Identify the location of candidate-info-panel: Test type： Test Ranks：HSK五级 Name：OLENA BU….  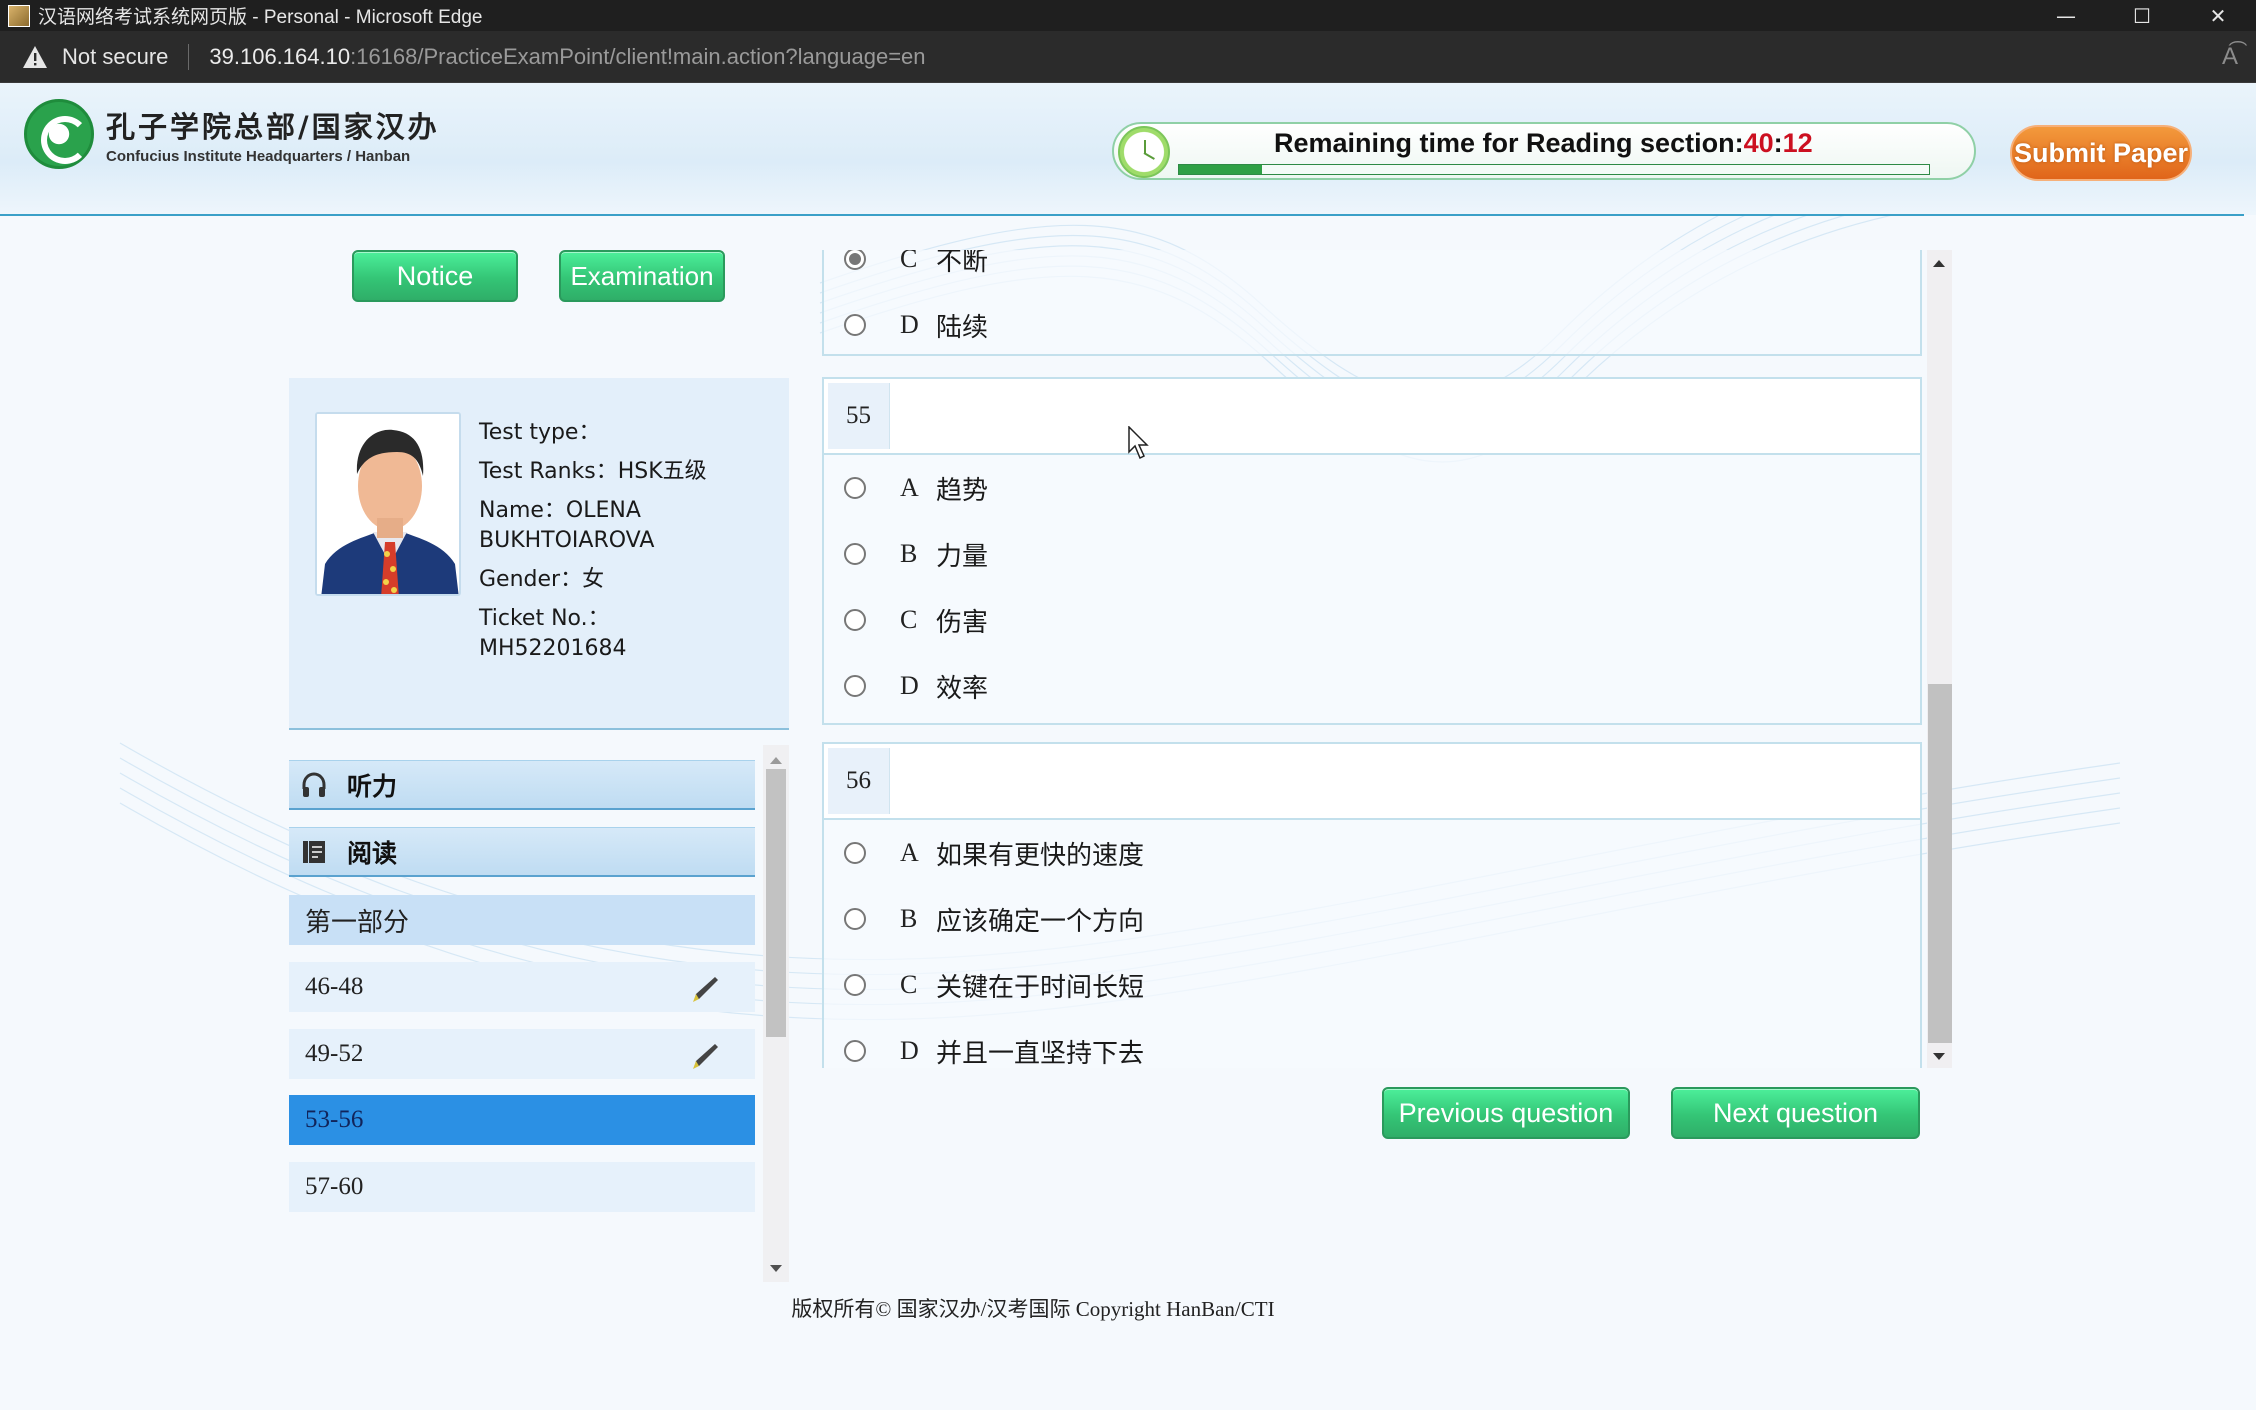
(539, 554).